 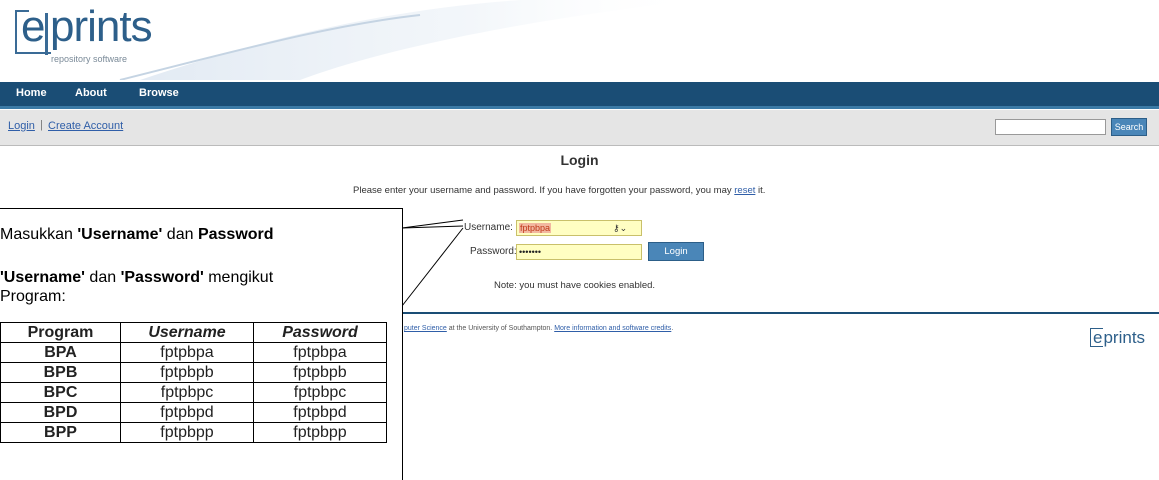 I want to click on login-button: Login, so click(x=676, y=251).